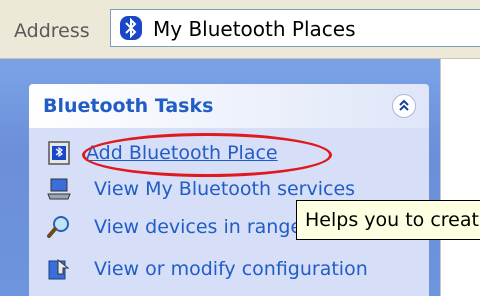 The image size is (480, 296). What do you see at coordinates (392, 220) in the screenshot?
I see `tooltip-text: Helps you to create` at bounding box center [392, 220].